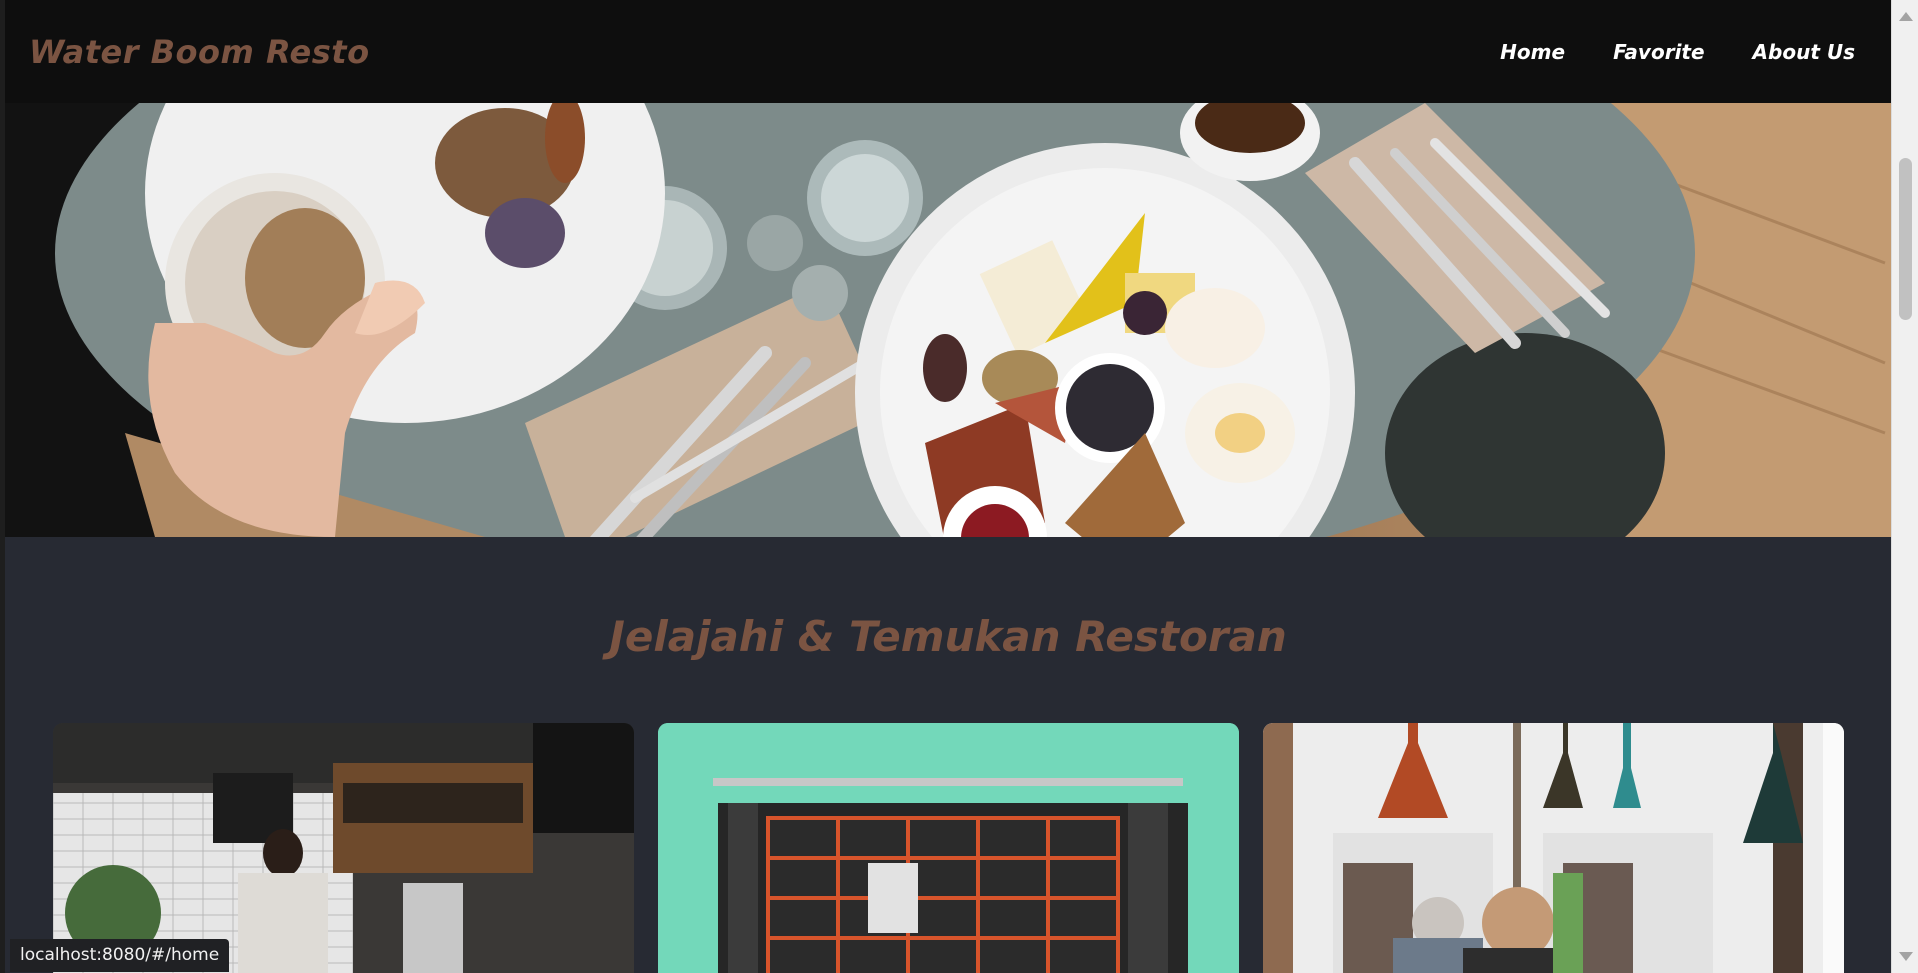 This screenshot has width=1918, height=973. I want to click on scroll-down-icon, so click(1906, 956).